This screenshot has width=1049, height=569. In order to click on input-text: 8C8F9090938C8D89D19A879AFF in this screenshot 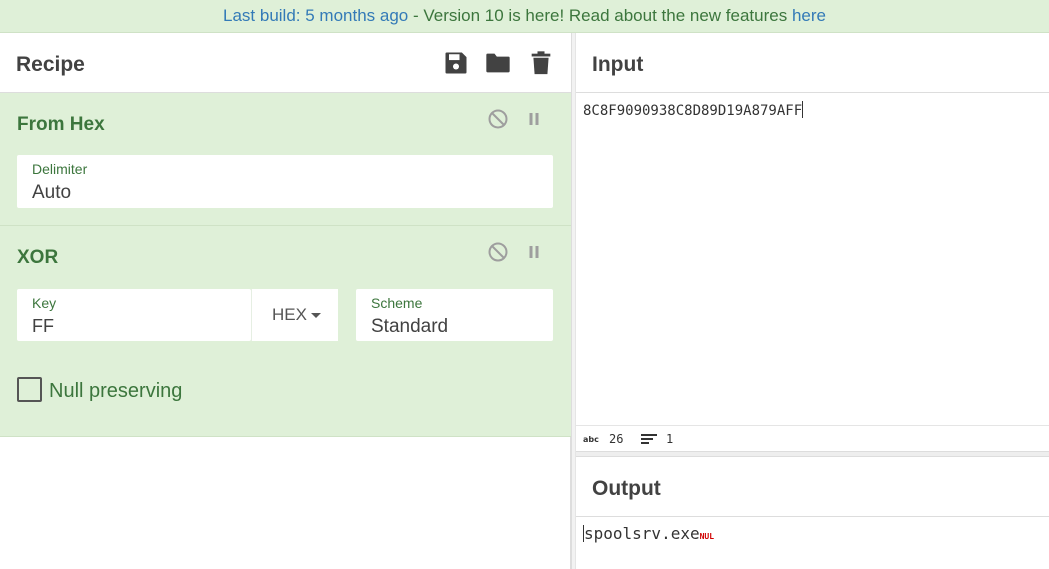, I will do `click(693, 111)`.